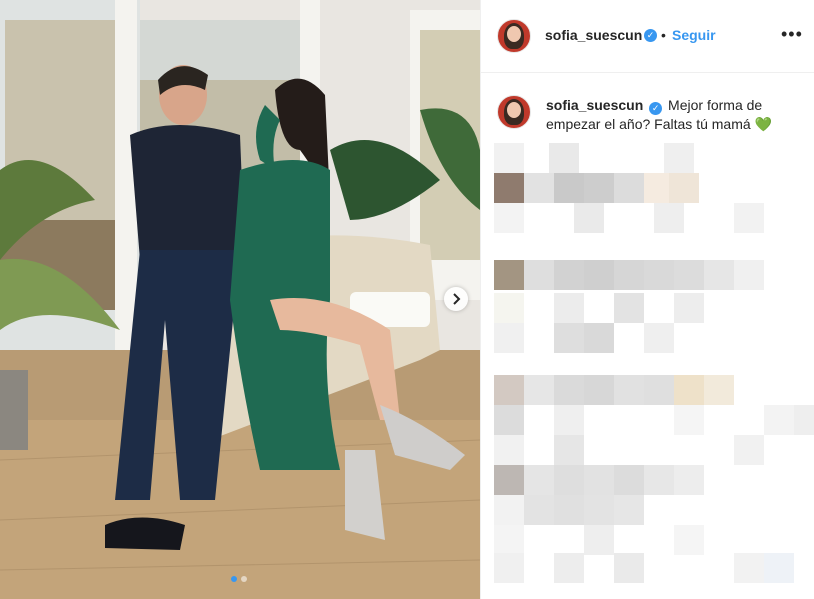  I want to click on follow-button: Seguir, so click(694, 35).